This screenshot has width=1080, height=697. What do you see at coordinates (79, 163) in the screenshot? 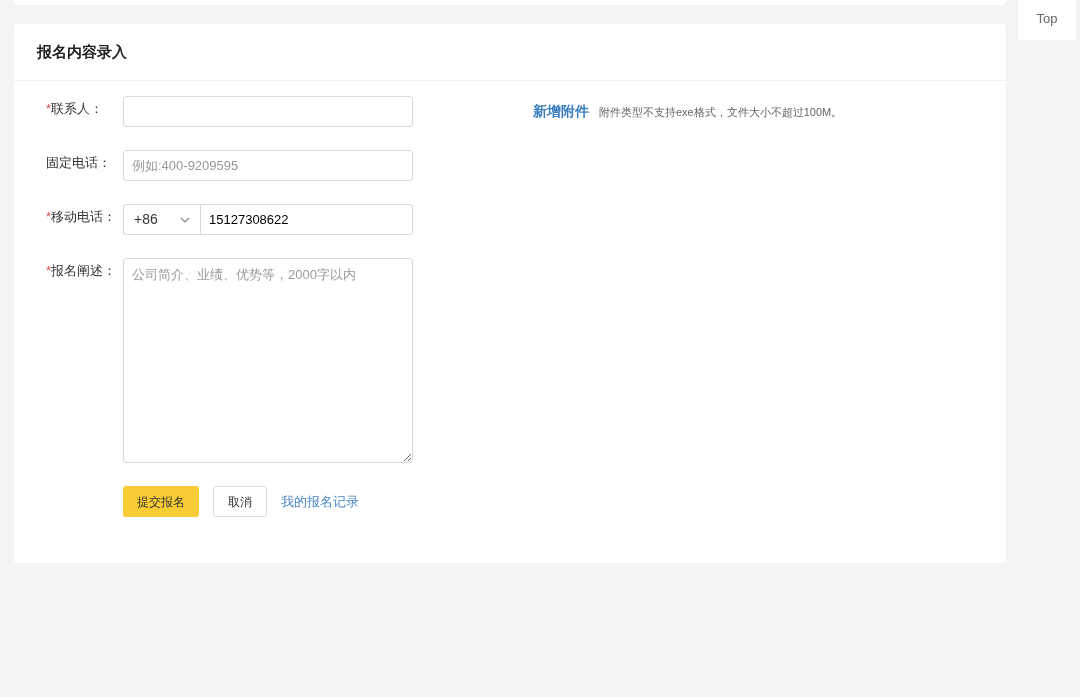
I see `field-label: 固定电话：` at bounding box center [79, 163].